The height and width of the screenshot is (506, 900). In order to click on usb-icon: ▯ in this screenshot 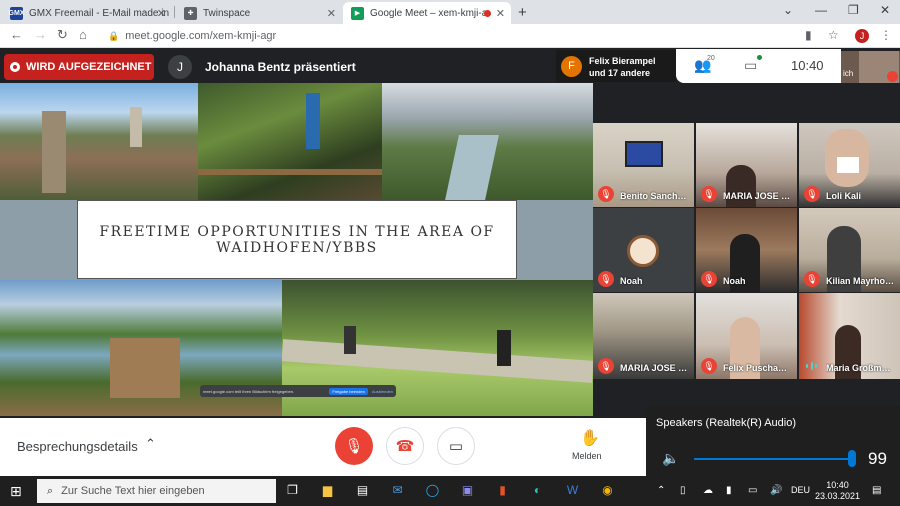, I will do `click(683, 490)`.